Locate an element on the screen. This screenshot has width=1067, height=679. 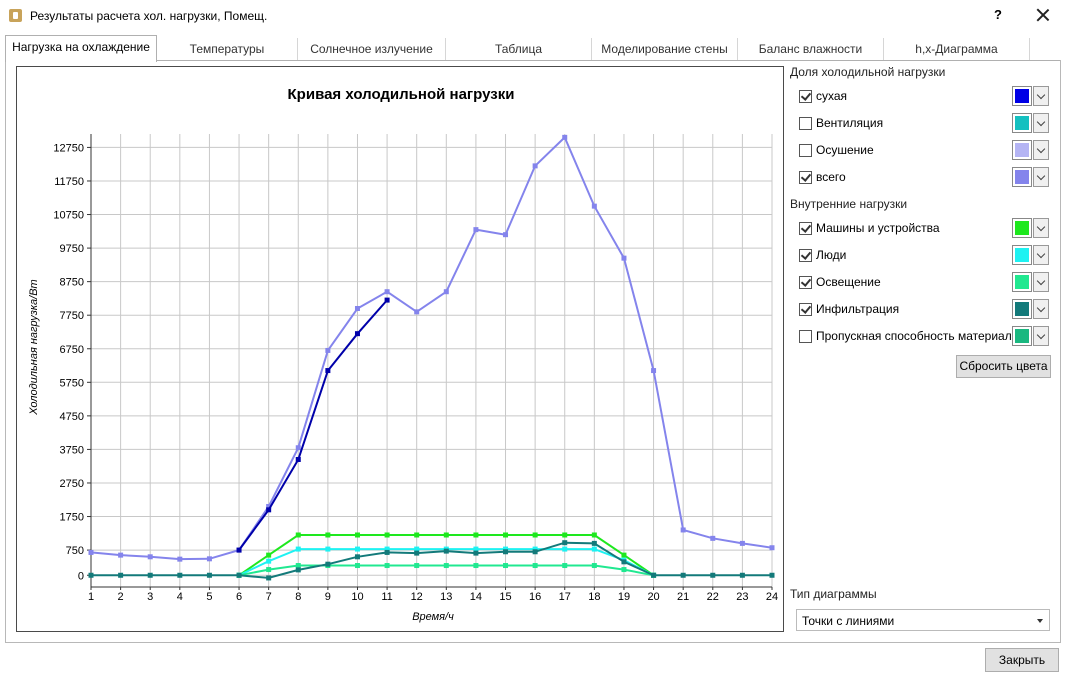
infiltration-color-dropdown is located at coordinates (1041, 309).